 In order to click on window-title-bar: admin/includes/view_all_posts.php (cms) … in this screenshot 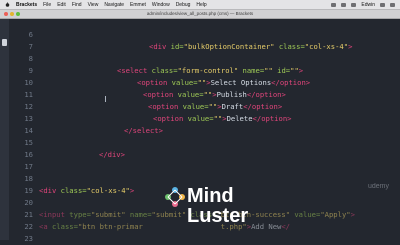, I will do `click(200, 14)`.